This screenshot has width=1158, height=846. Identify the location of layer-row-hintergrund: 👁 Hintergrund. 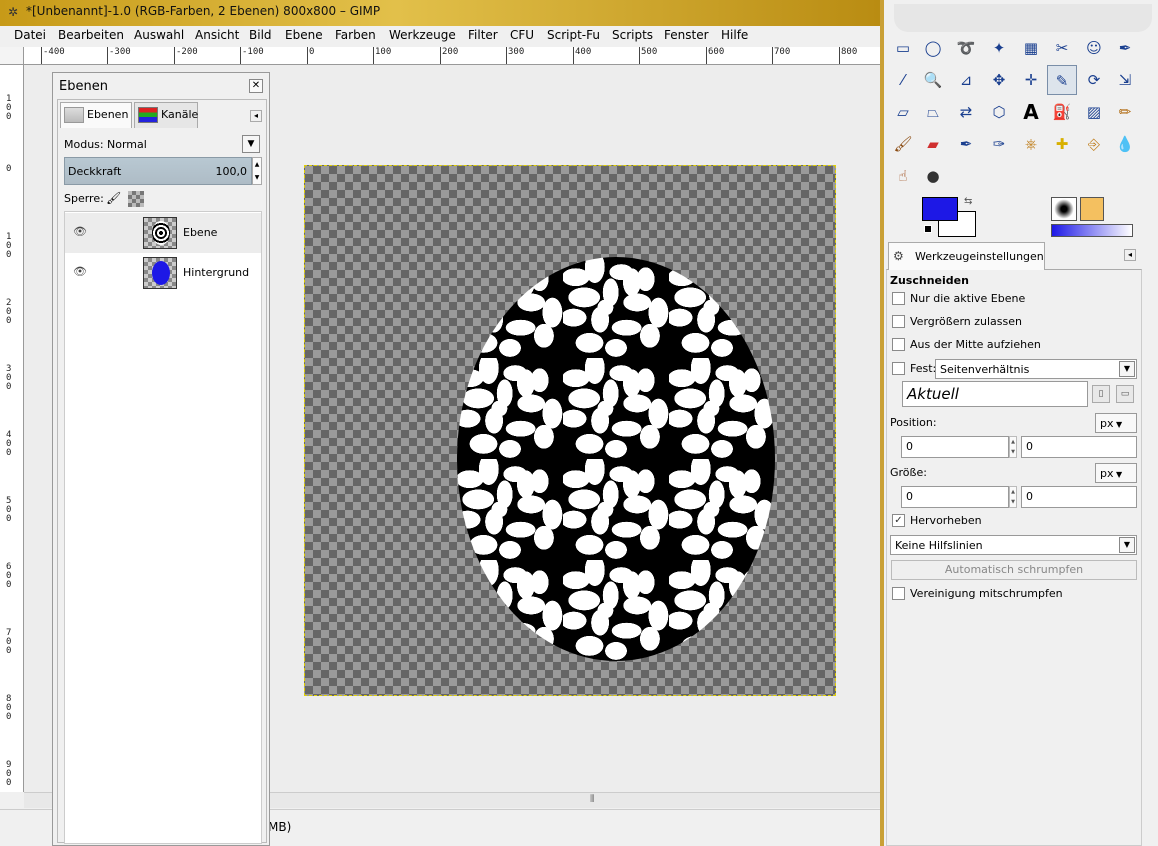
(163, 273).